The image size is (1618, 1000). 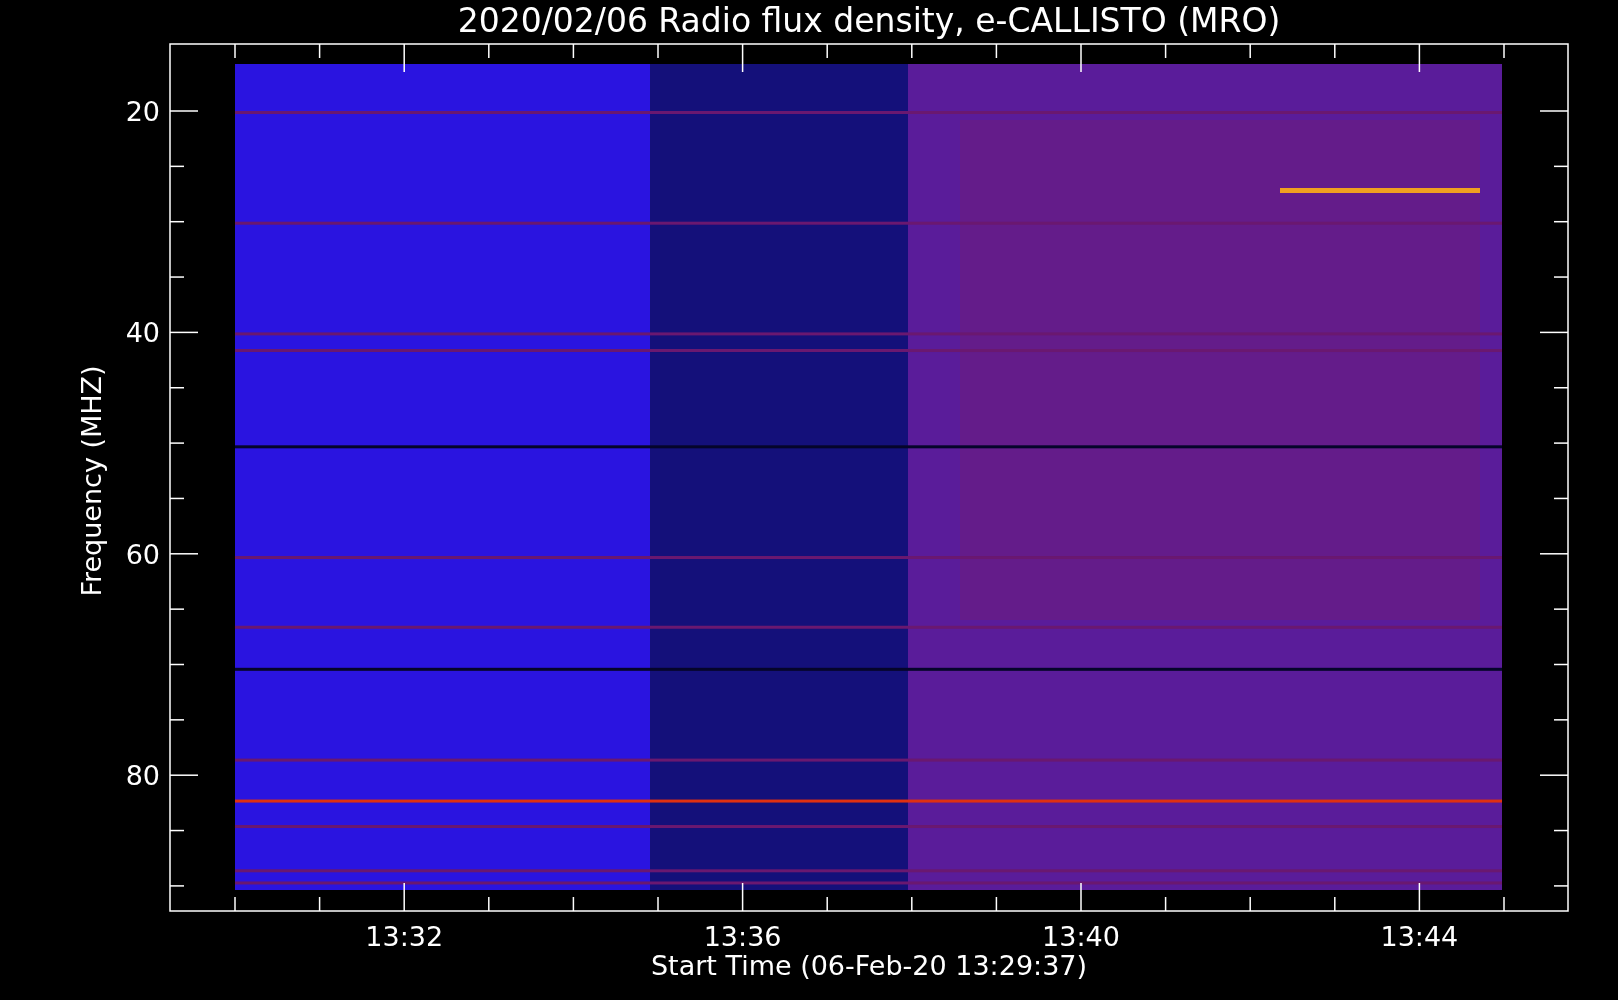 What do you see at coordinates (1081, 936) in the screenshot?
I see `x-tick-label: 13:40` at bounding box center [1081, 936].